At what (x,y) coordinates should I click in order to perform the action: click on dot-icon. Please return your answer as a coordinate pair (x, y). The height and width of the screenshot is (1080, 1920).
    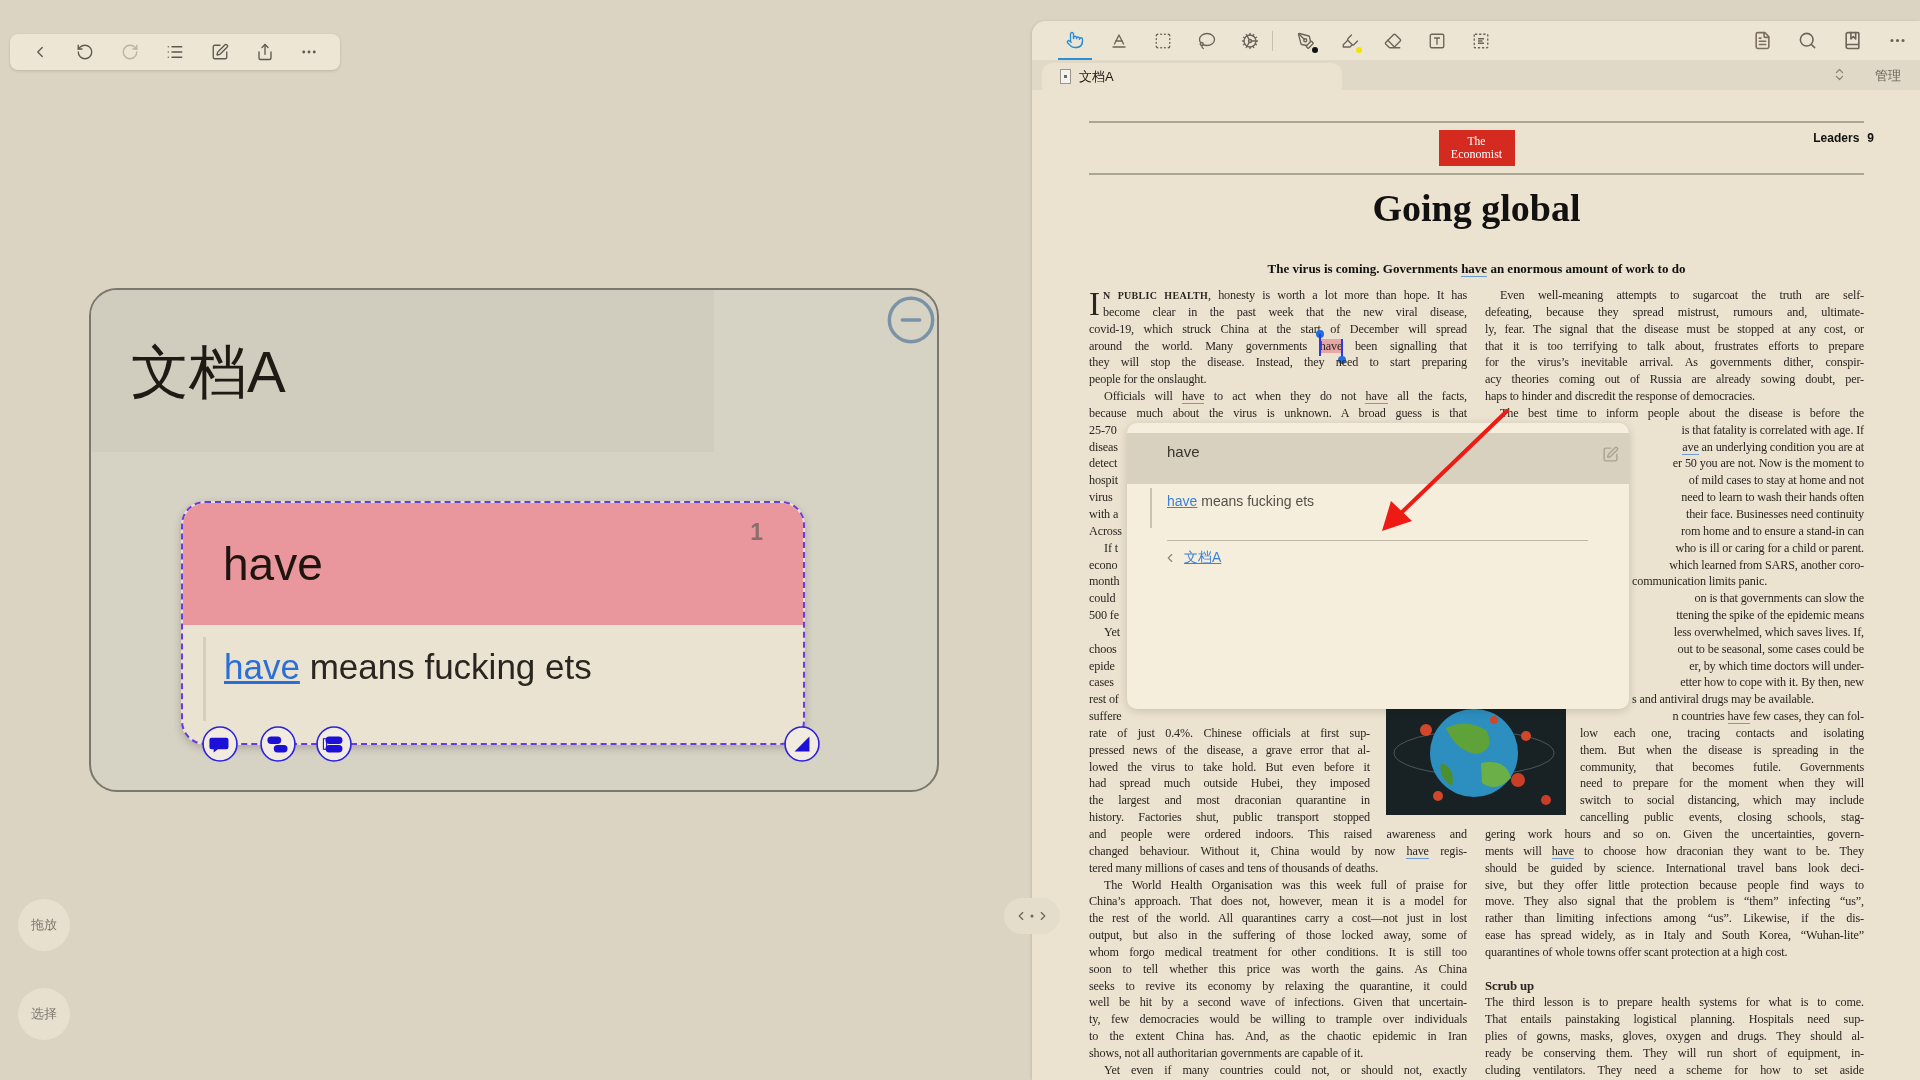
    Looking at the image, I should click on (1032, 916).